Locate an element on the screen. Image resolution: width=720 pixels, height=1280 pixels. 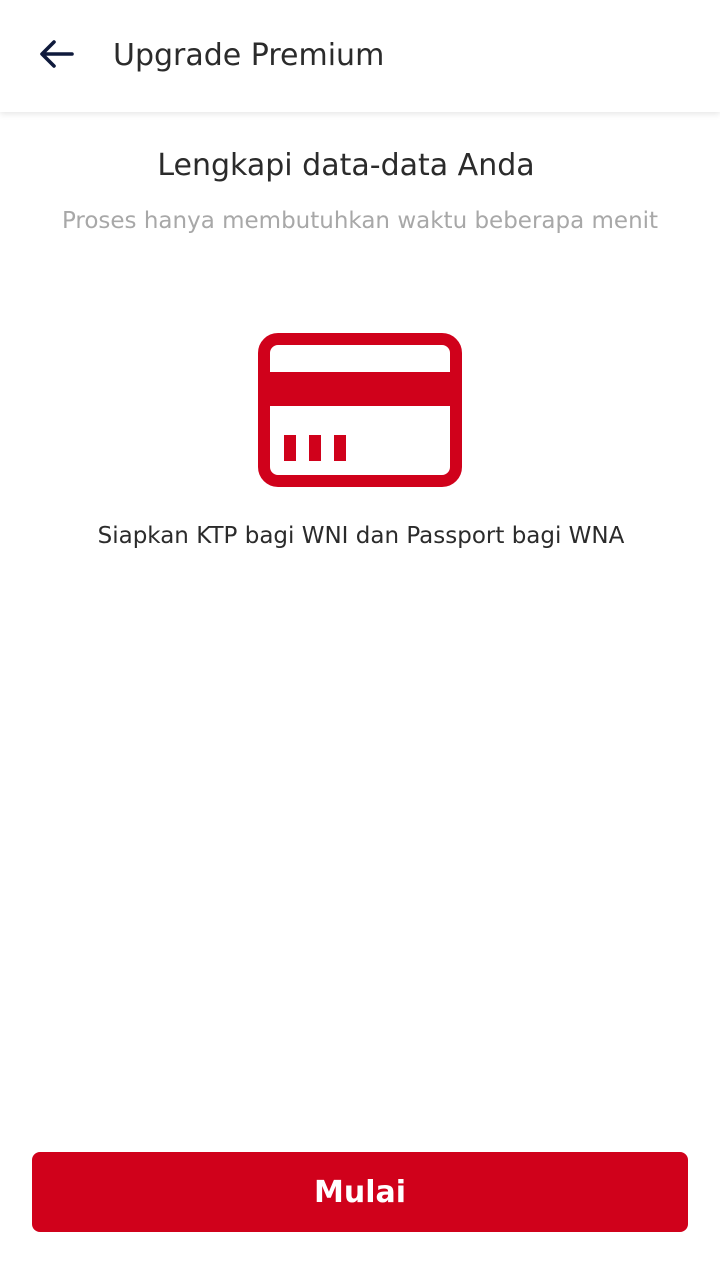
back-button is located at coordinates (56, 56).